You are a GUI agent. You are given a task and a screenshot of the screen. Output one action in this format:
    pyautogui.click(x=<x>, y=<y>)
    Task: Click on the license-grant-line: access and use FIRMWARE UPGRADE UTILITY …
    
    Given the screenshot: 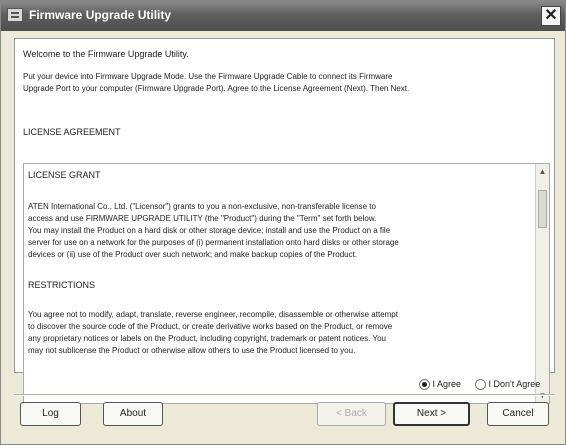 What is the action you would take?
    pyautogui.click(x=202, y=218)
    